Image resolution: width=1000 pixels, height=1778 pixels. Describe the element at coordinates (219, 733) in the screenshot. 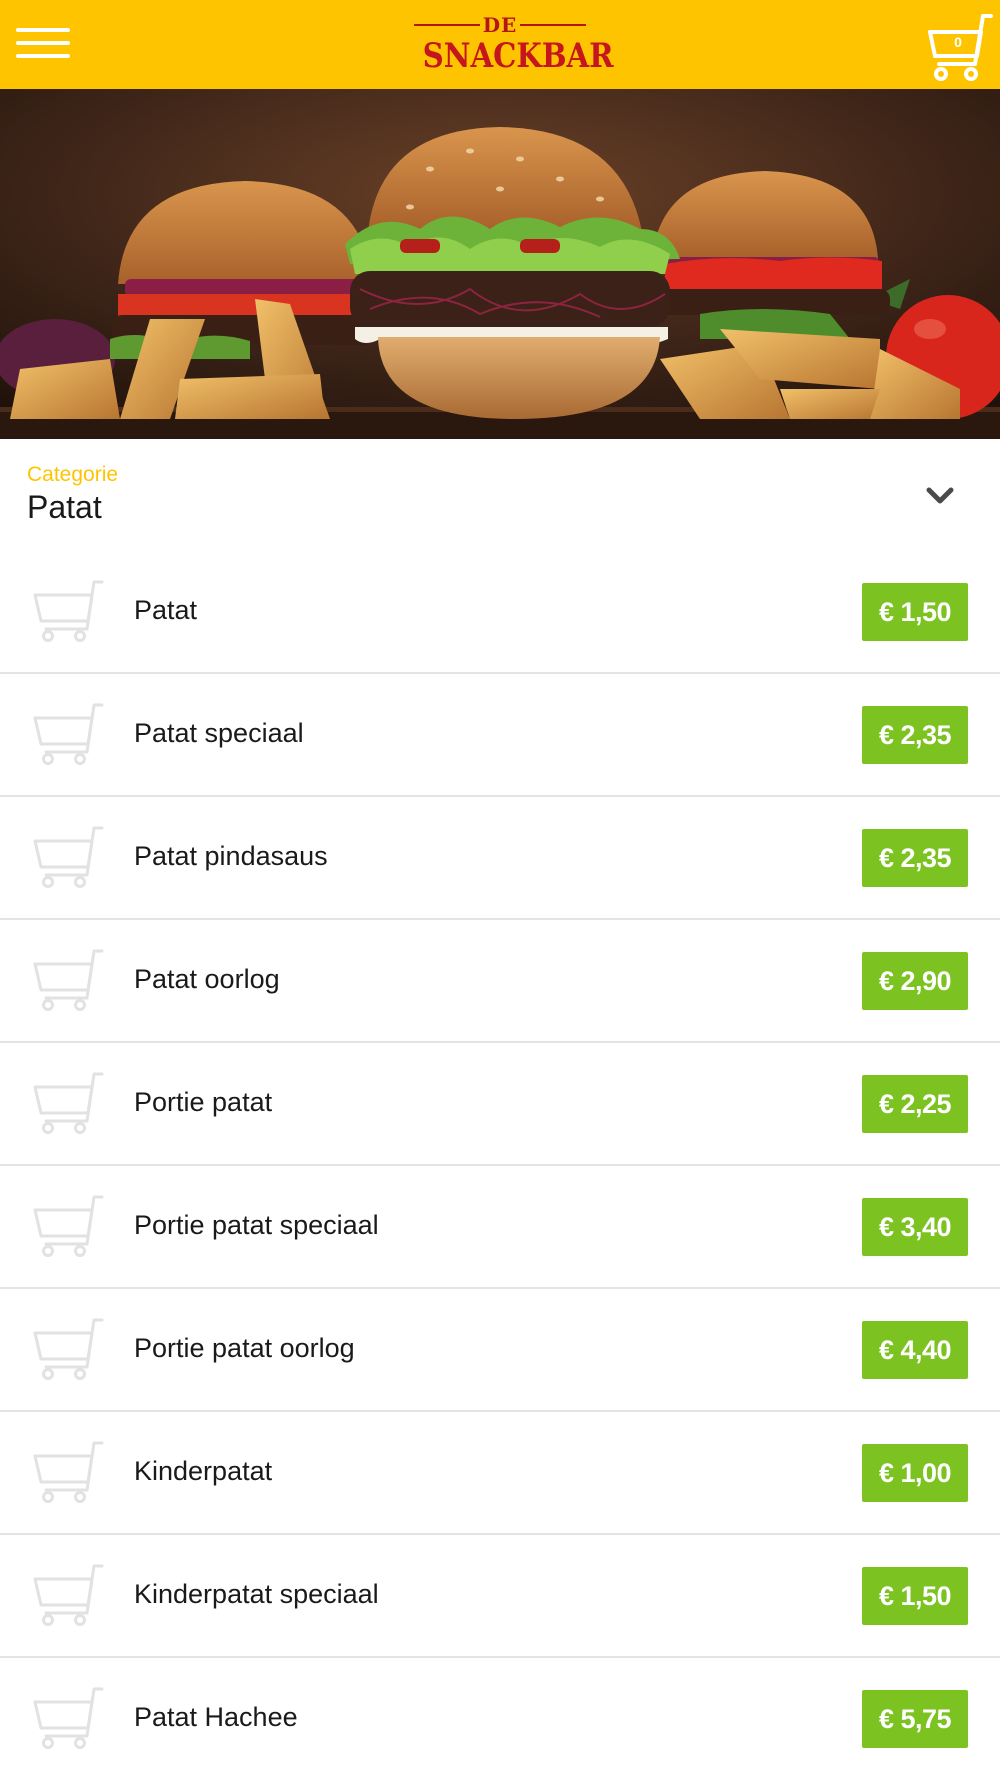

I see `product-name: Patat speciaal` at that location.